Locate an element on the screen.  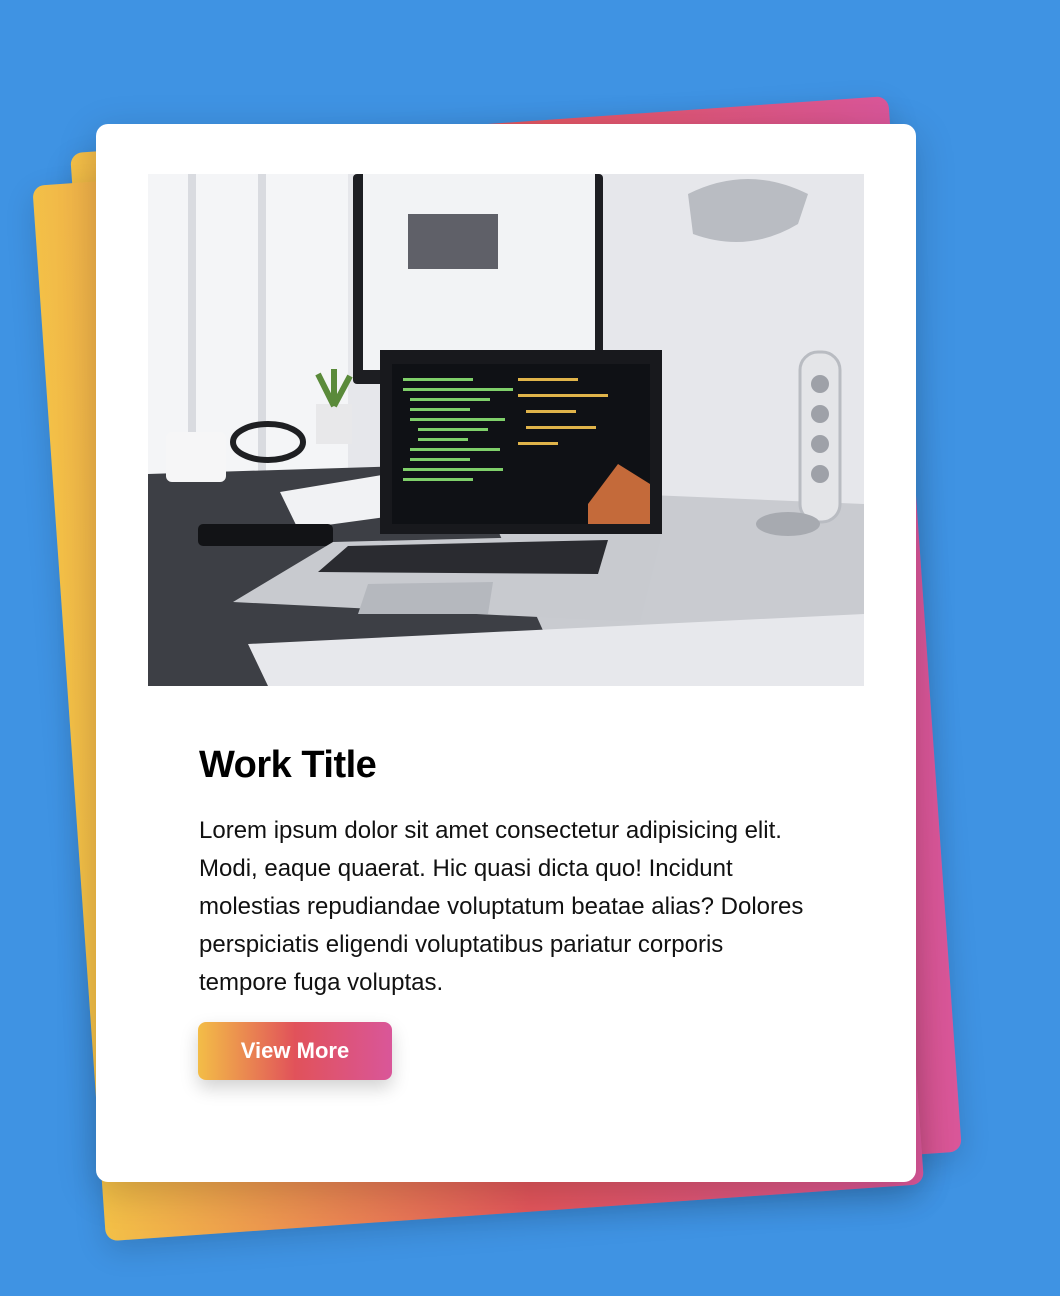
work-title: Work Title is located at coordinates (288, 765).